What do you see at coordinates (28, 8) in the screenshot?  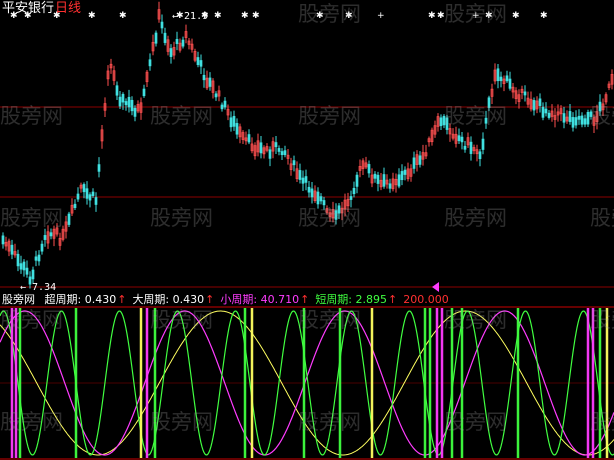 I see `stock-name: 平安银行` at bounding box center [28, 8].